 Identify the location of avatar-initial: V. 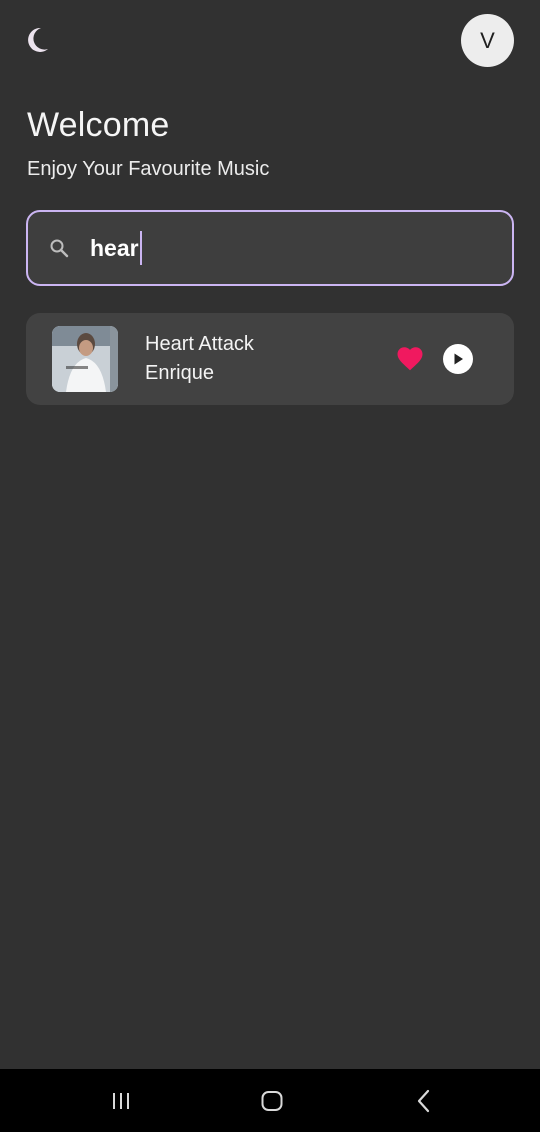
(487, 40).